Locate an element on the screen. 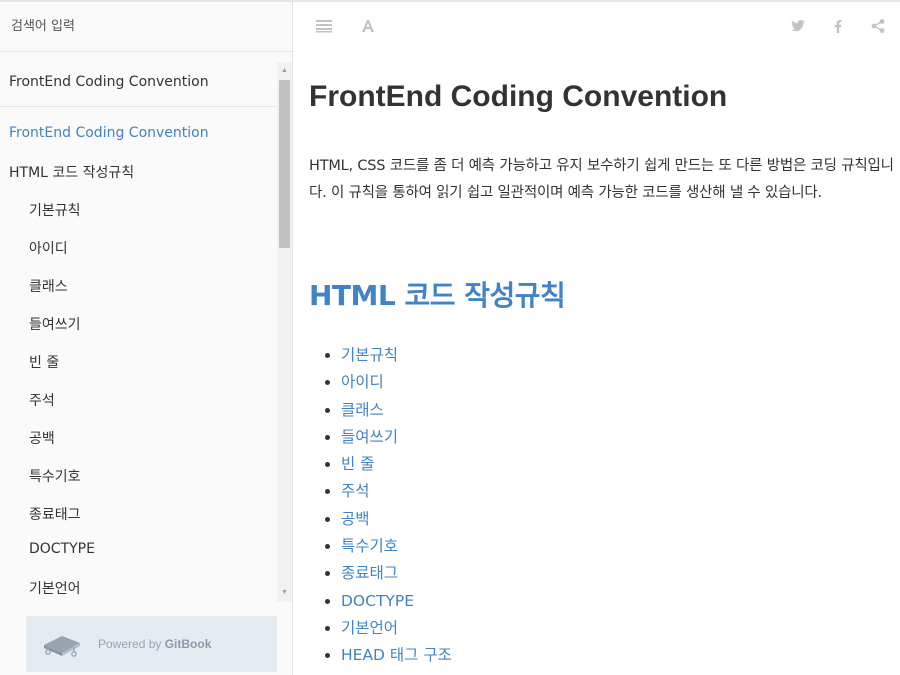 The height and width of the screenshot is (675, 900). twitter-share-button is located at coordinates (798, 26).